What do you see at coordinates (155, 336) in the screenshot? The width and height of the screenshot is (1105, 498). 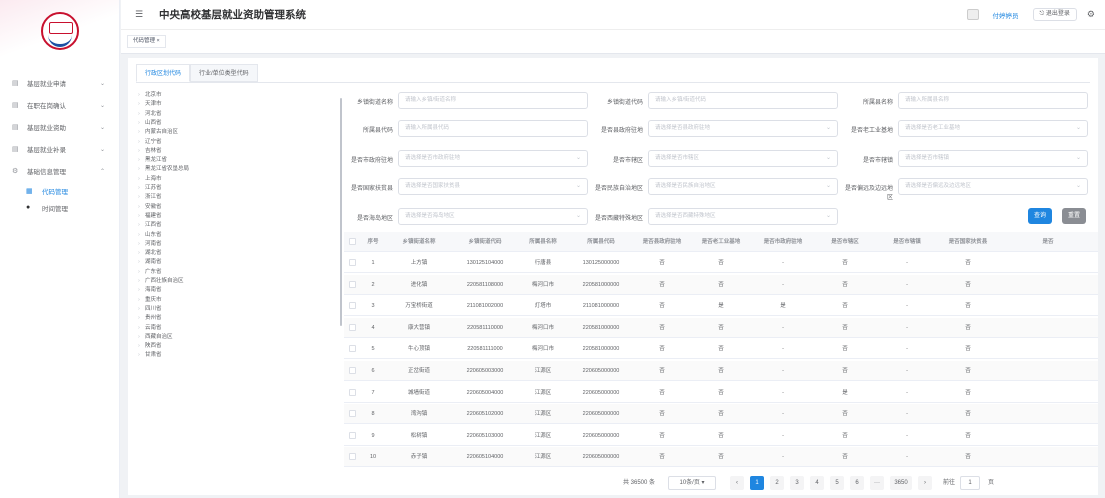 I see `tree-node: › 西藏自治区` at bounding box center [155, 336].